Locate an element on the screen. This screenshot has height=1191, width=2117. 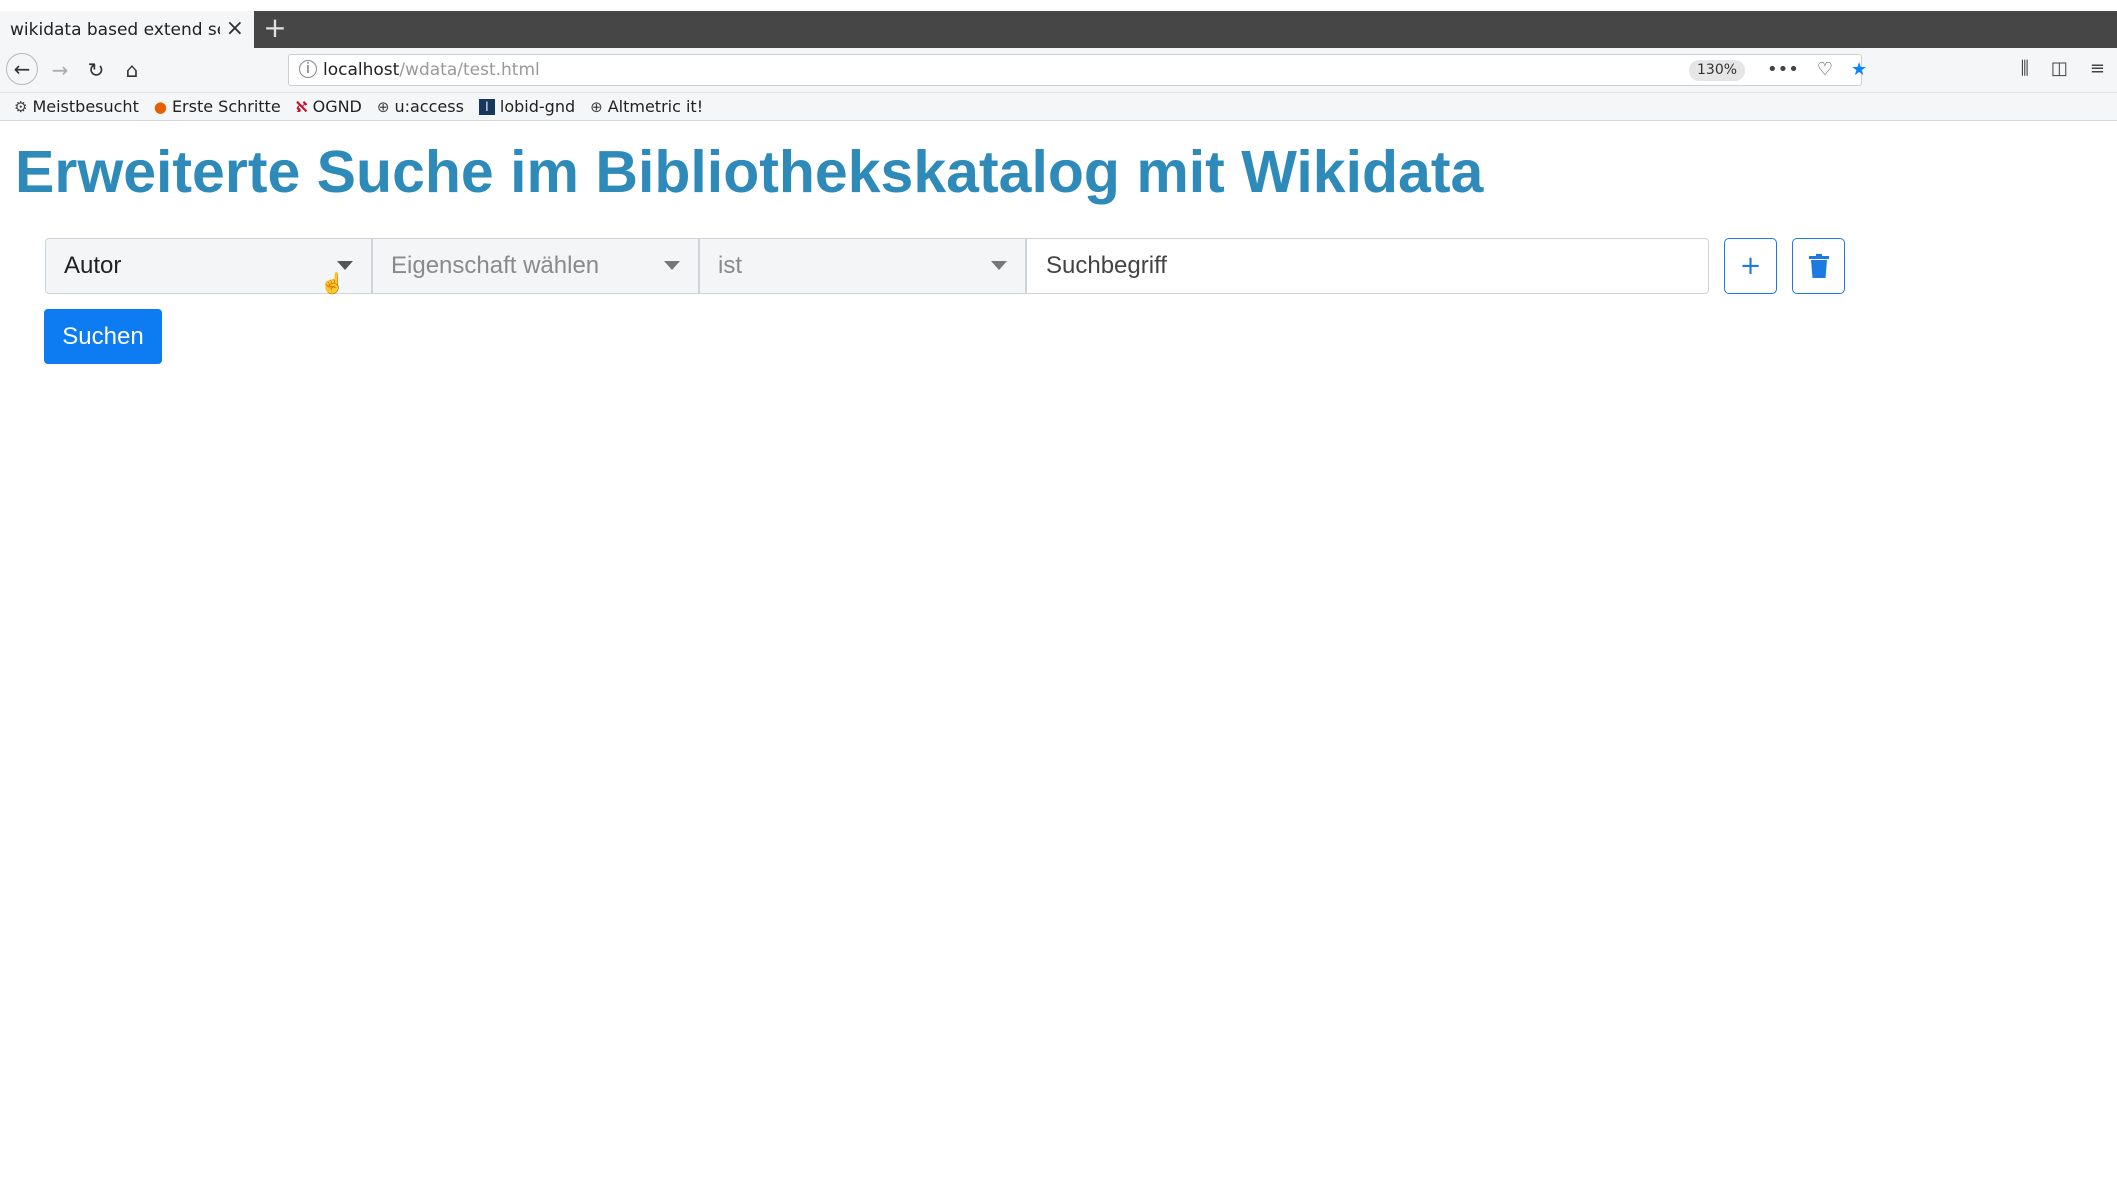
bookmark-label: lobid-gnd is located at coordinates (537, 106).